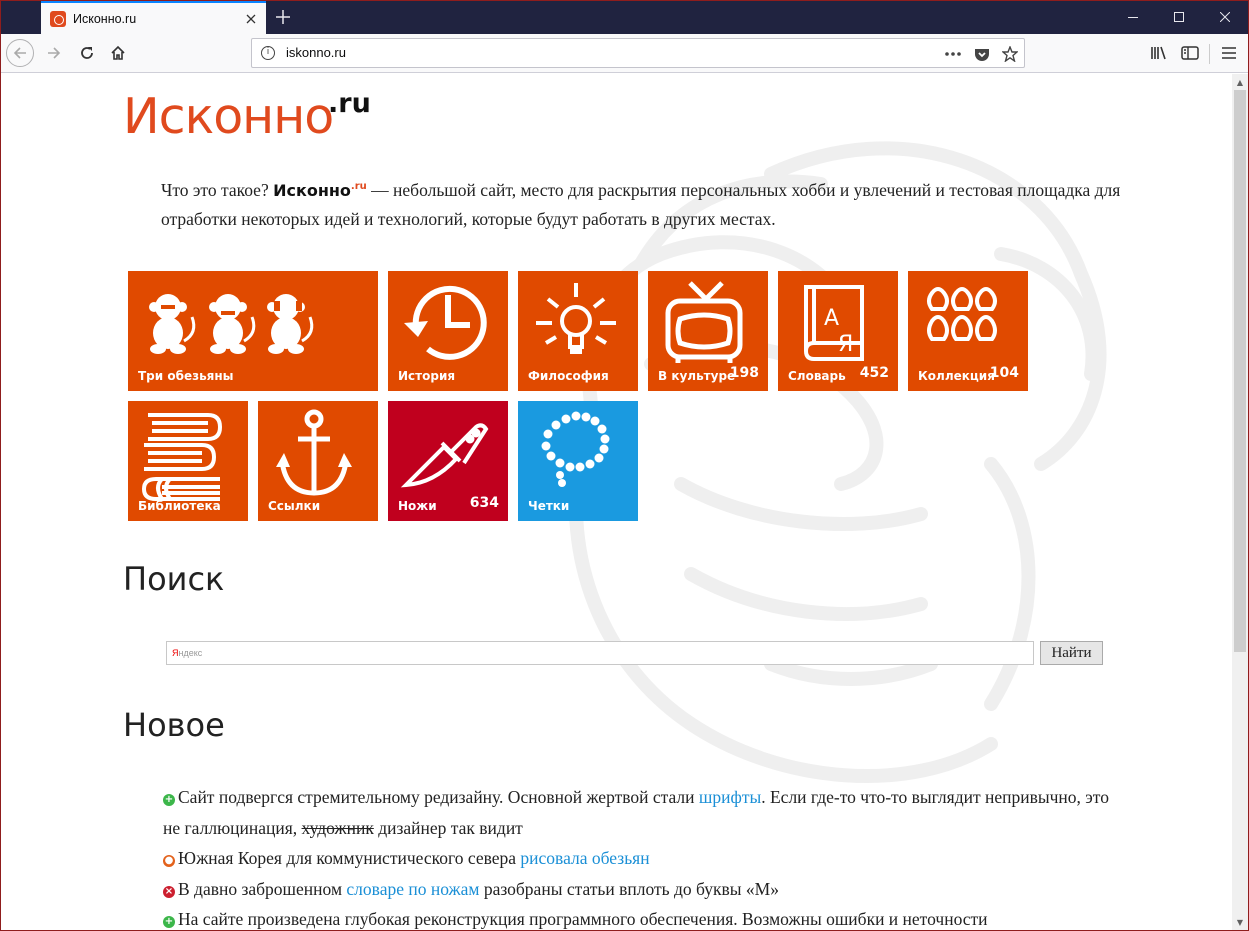 The image size is (1249, 931). Describe the element at coordinates (417, 506) in the screenshot. I see `tile-label: Ножи` at that location.